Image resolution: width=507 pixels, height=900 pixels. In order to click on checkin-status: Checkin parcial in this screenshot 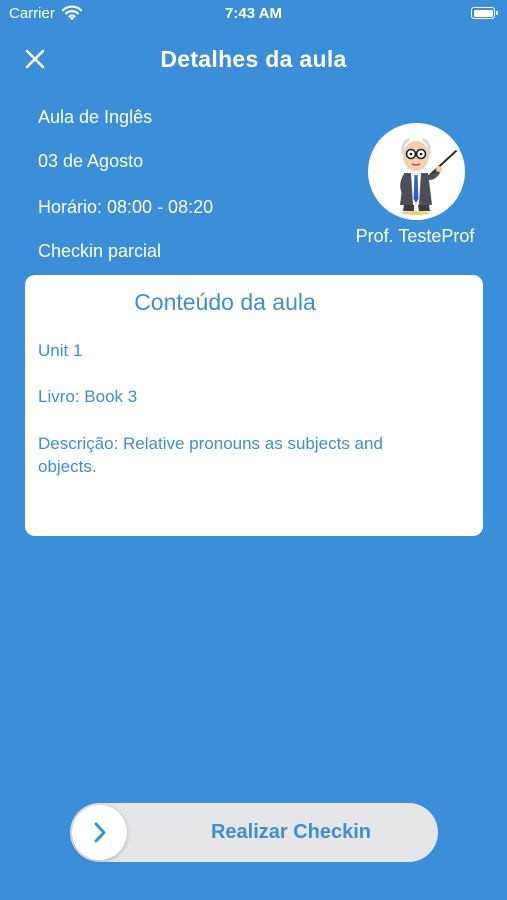, I will do `click(100, 251)`.